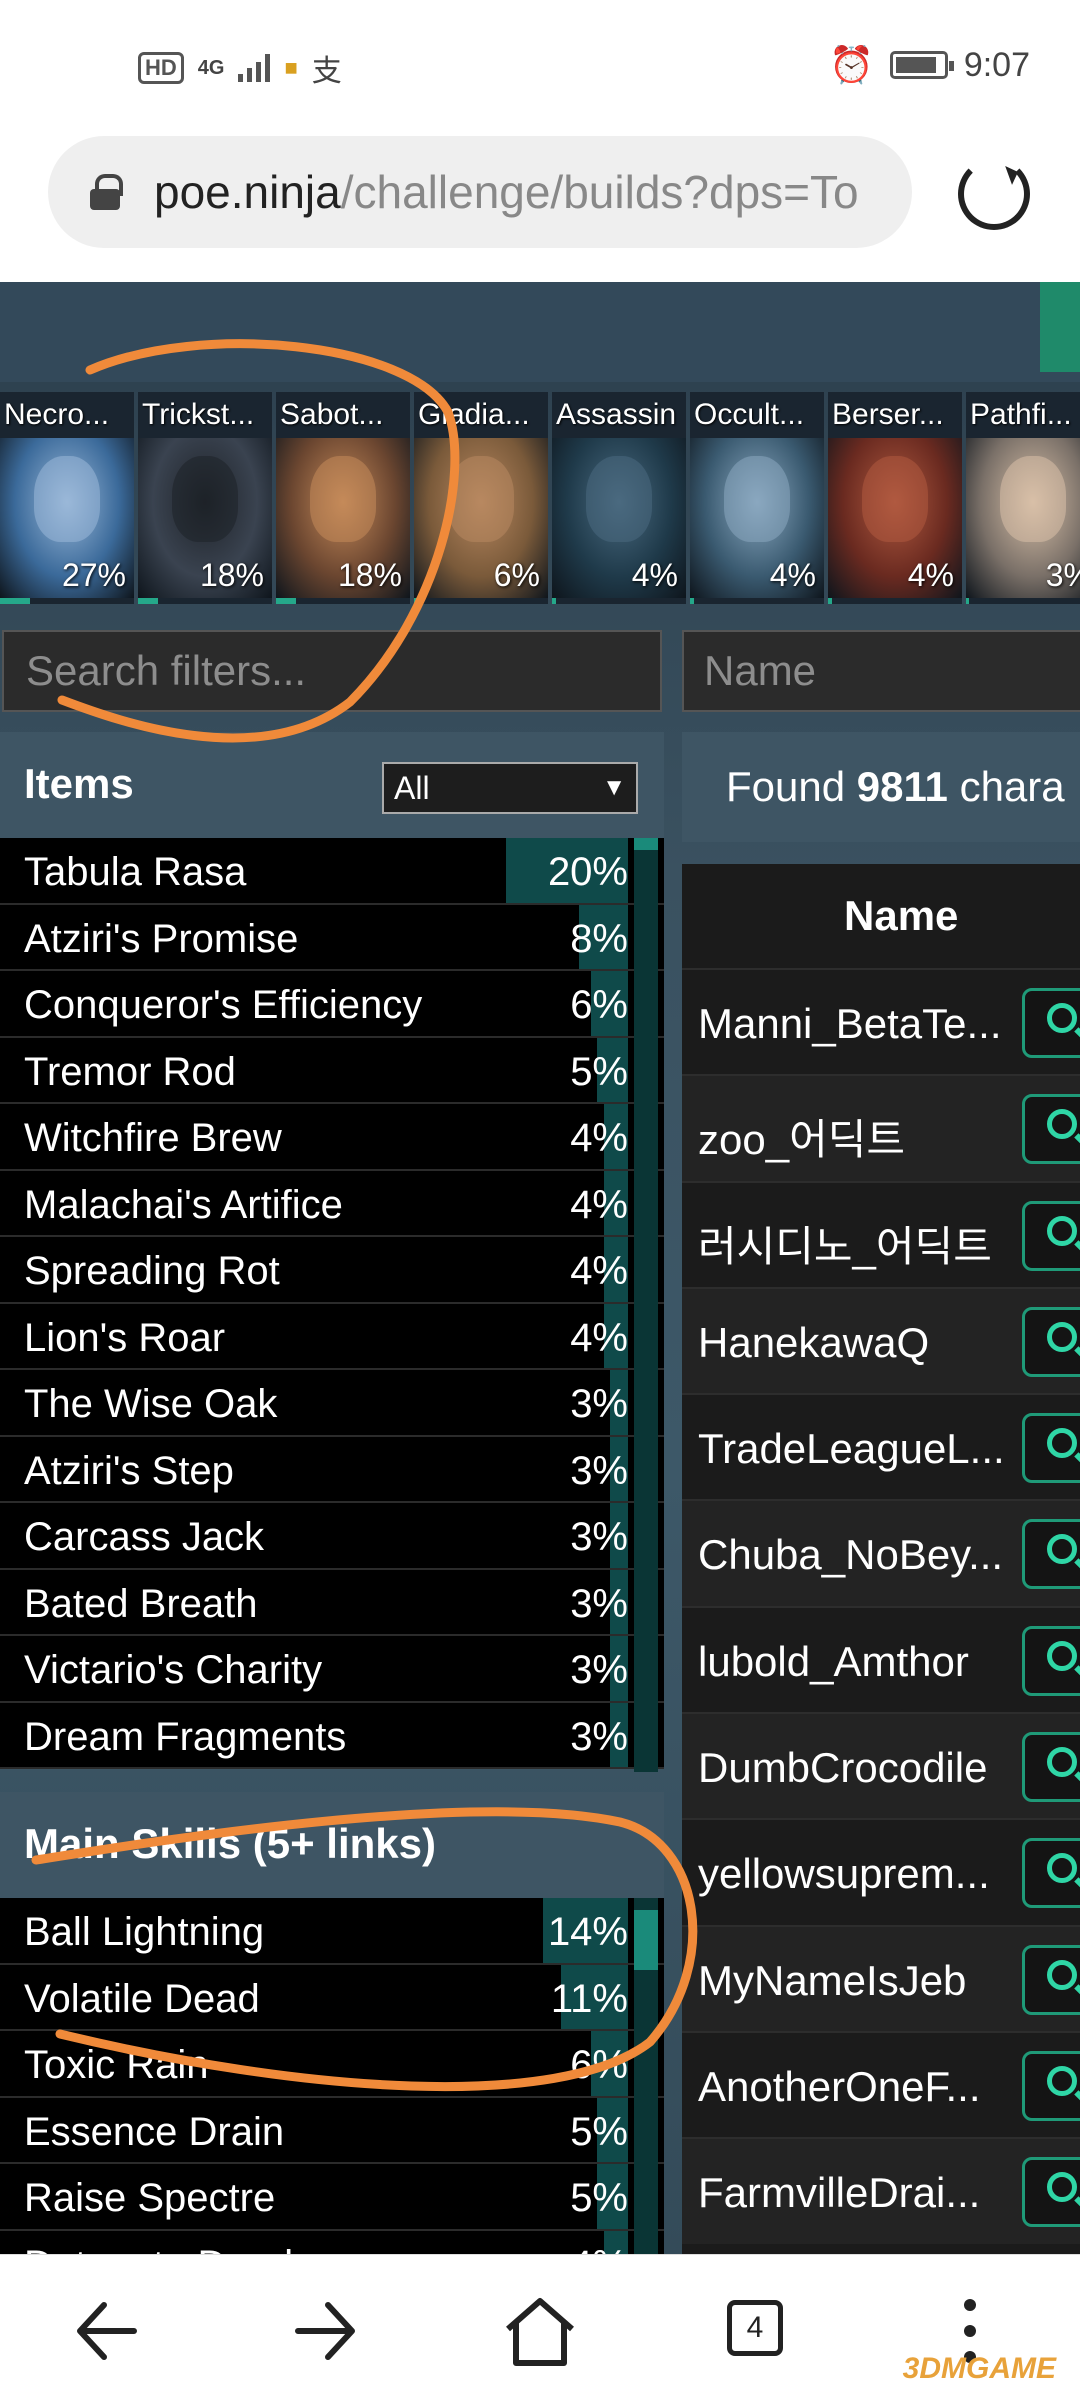  Describe the element at coordinates (755, 2328) in the screenshot. I see `tab-switcher-button: 4` at that location.